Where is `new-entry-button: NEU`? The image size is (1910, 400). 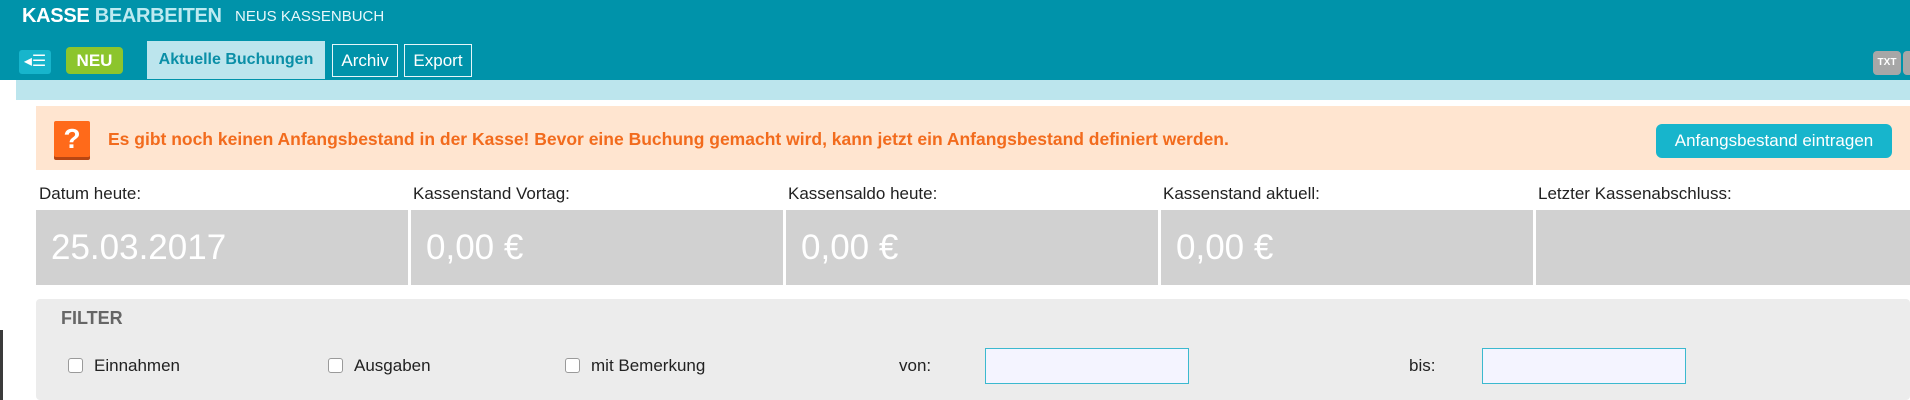 new-entry-button: NEU is located at coordinates (94, 60).